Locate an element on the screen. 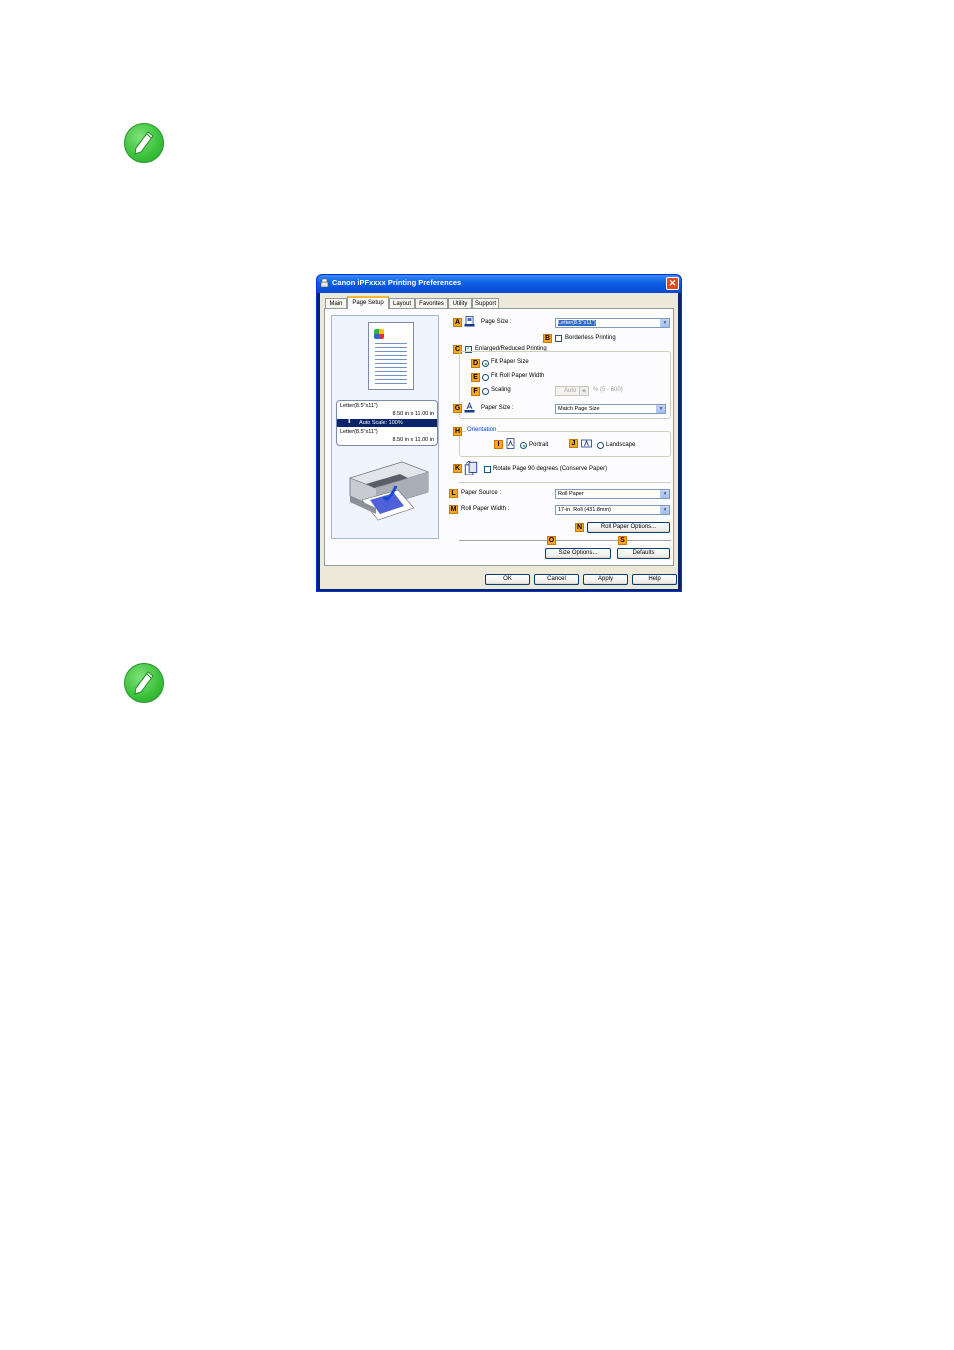 This screenshot has width=954, height=1350. tab-favorites: Favorites is located at coordinates (431, 303).